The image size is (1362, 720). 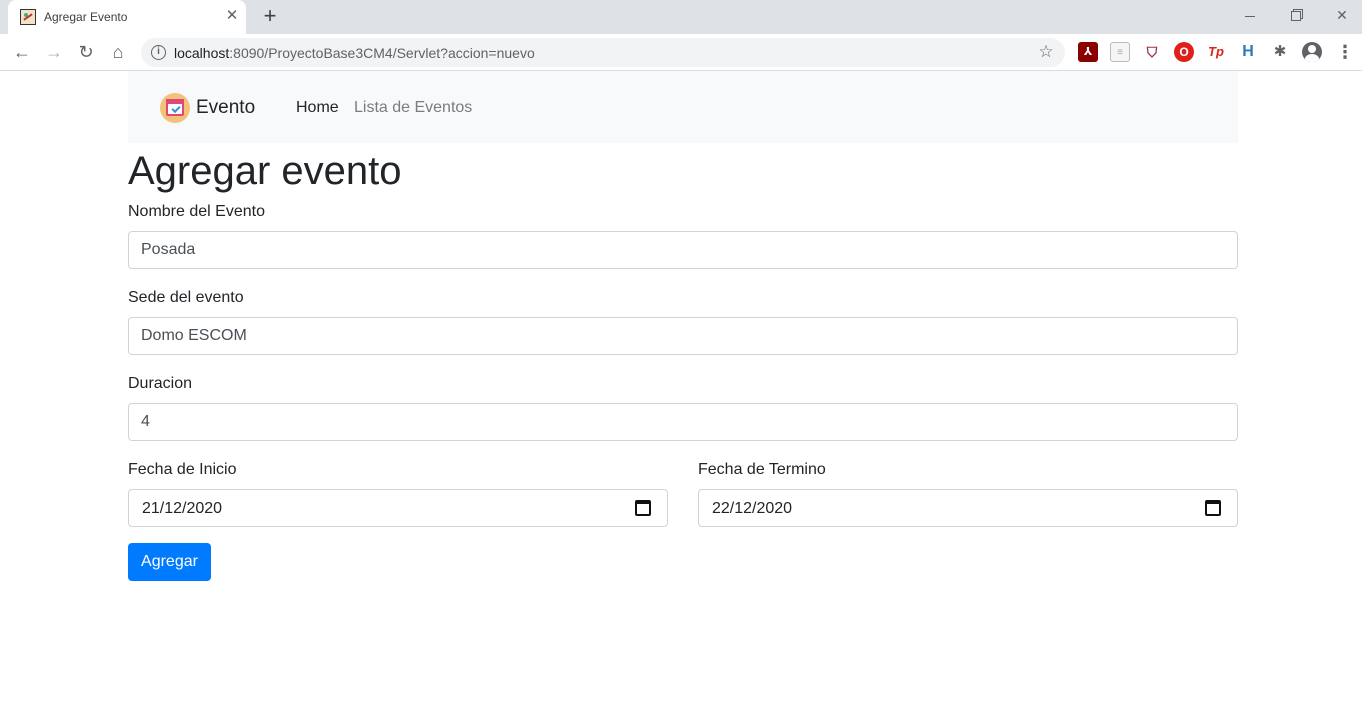 I want to click on new-tab-button: +, so click(x=270, y=17).